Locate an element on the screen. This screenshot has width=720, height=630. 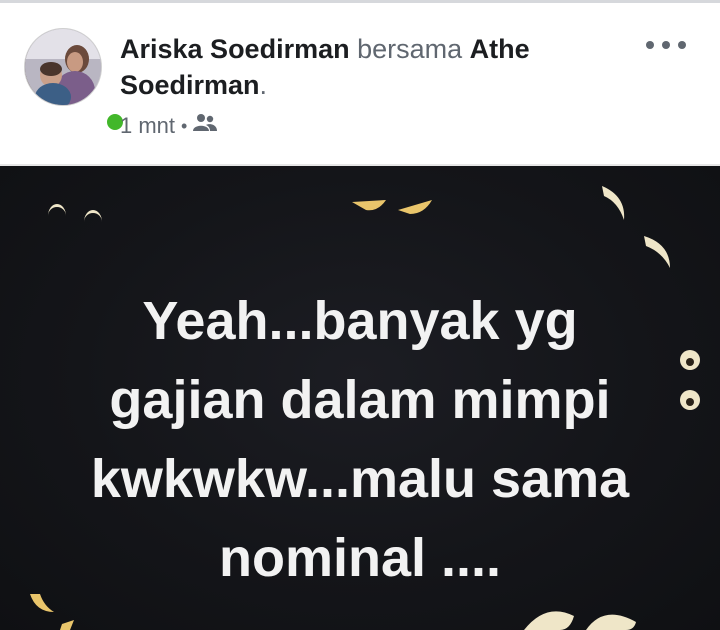
with-word: bersama is located at coordinates (410, 49).